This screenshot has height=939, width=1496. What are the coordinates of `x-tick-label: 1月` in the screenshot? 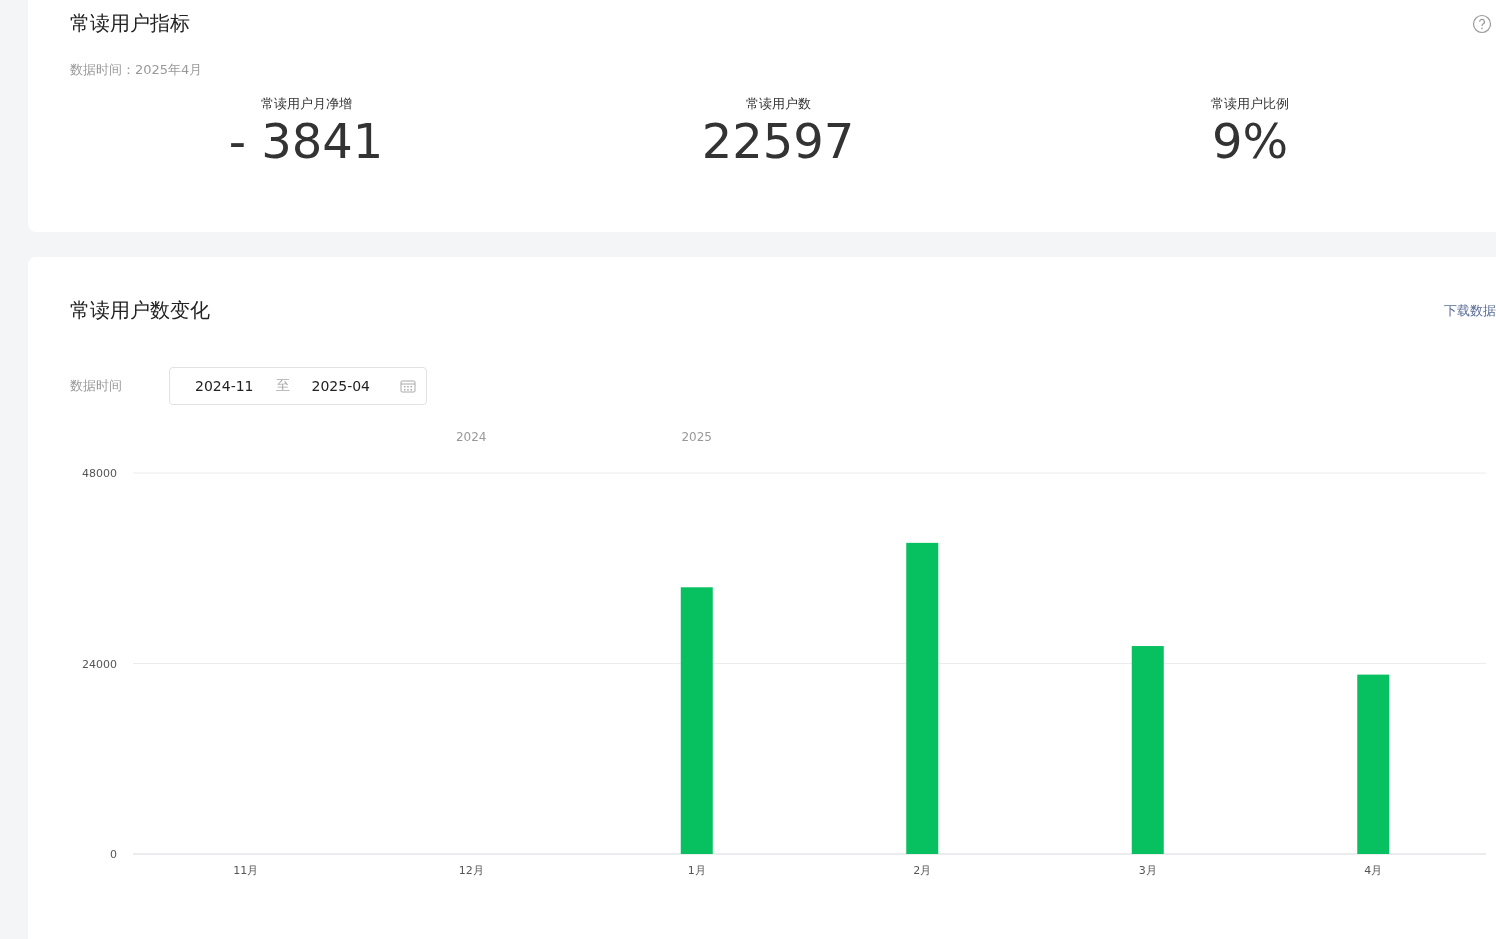 It's located at (696, 870).